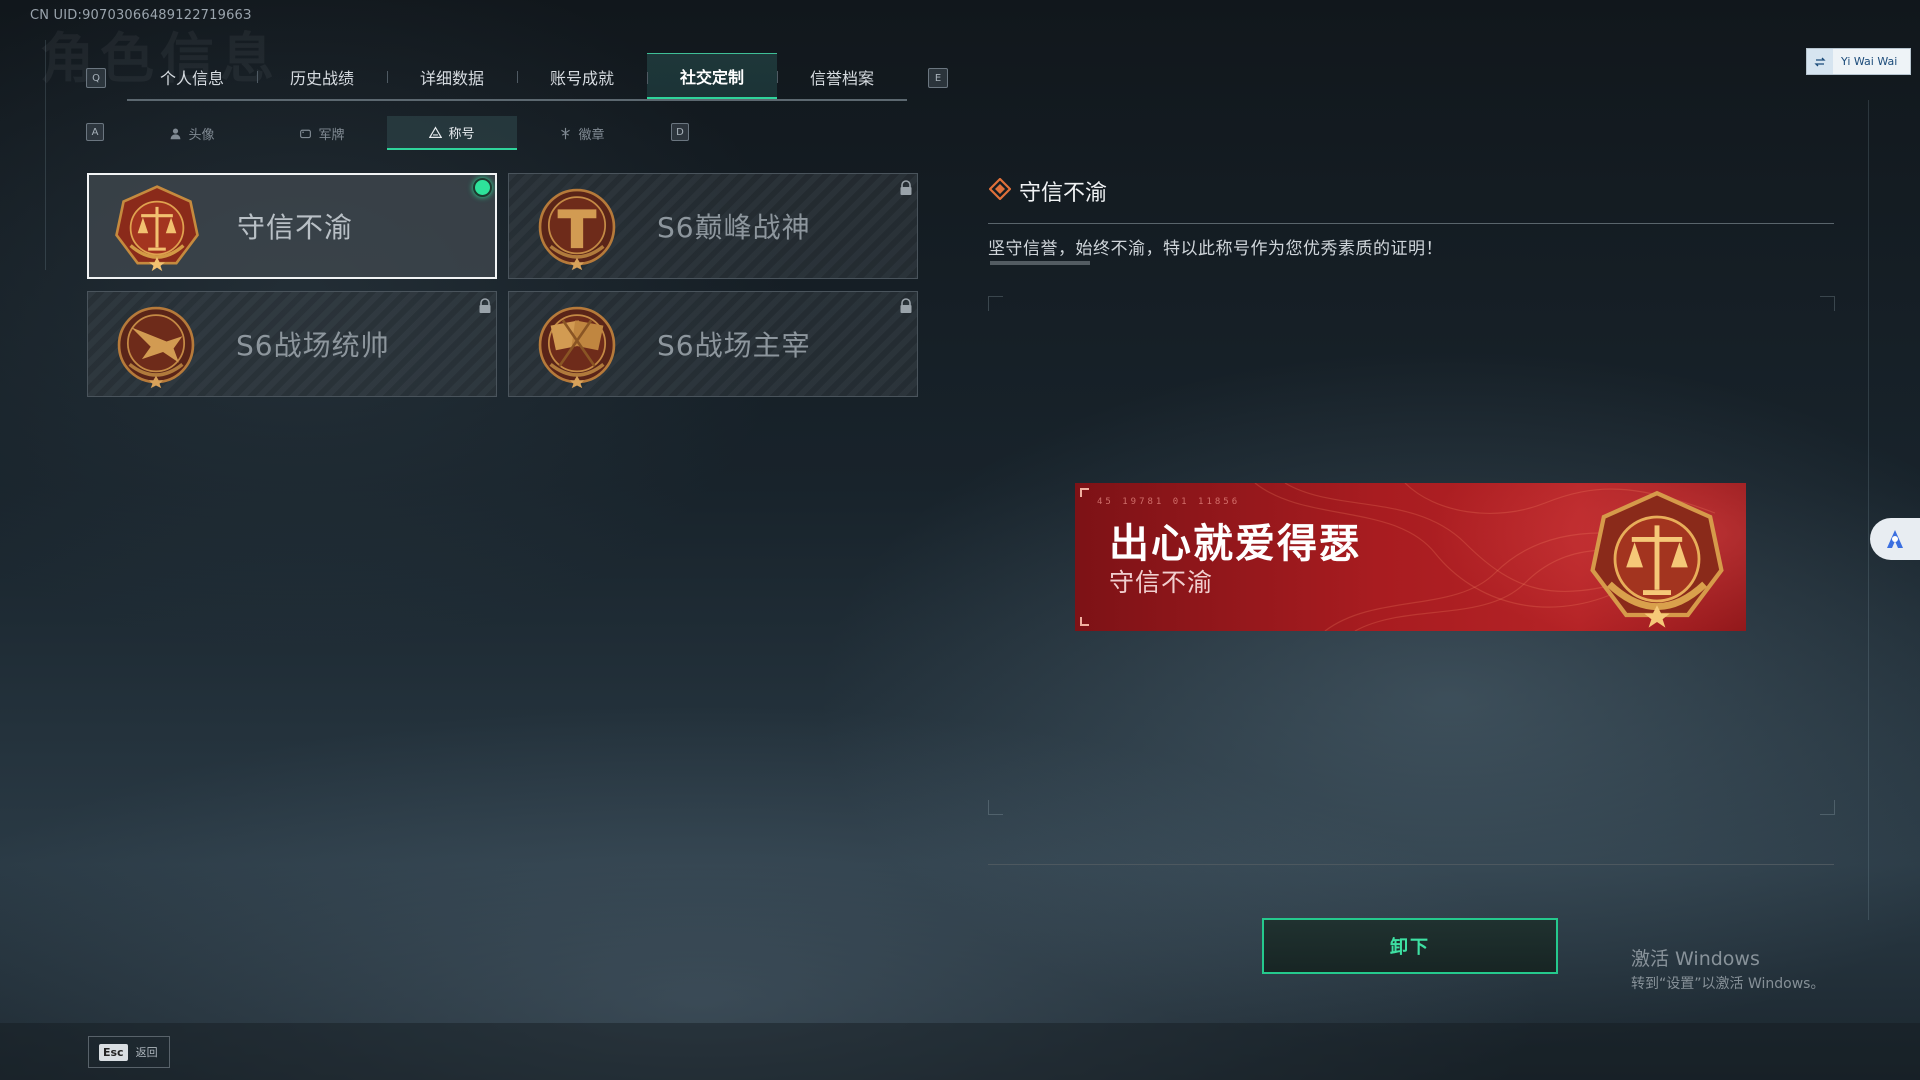  I want to click on windows-activation-watermark: 激活 Windows 转到“设置”以激活 Windows。, so click(1727, 968).